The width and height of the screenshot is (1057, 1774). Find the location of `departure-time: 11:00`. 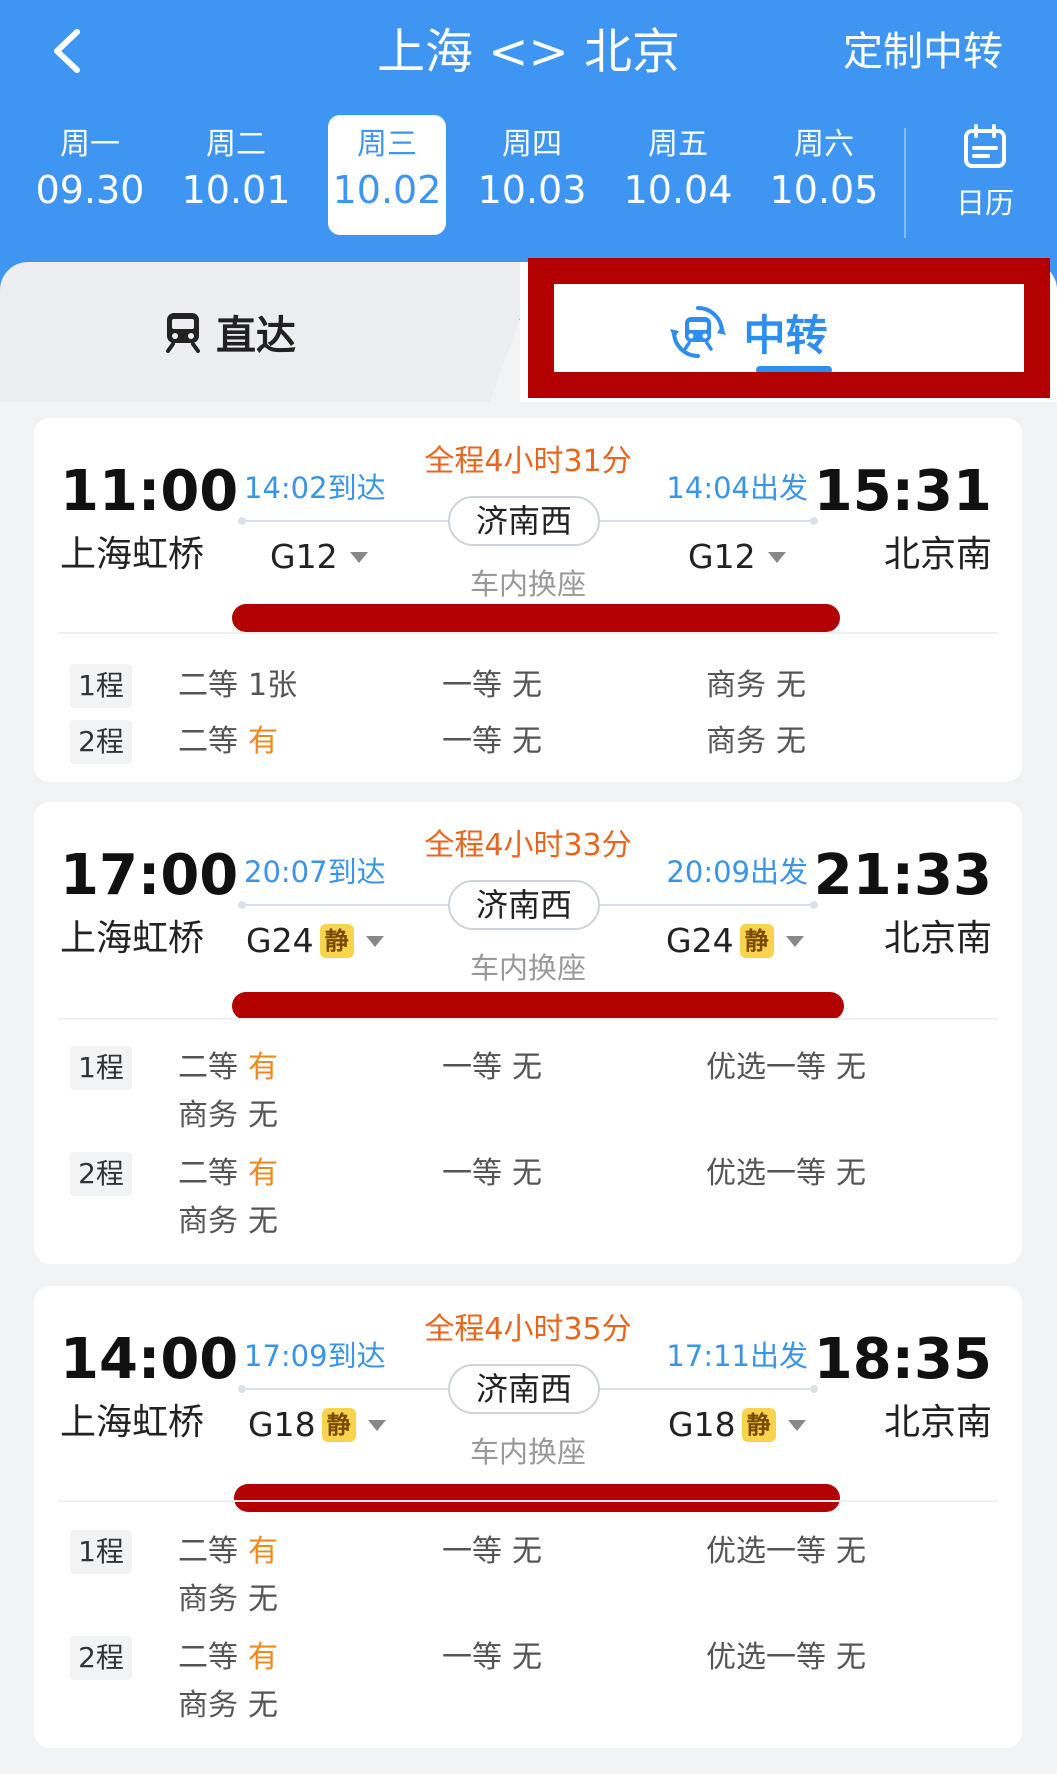

departure-time: 11:00 is located at coordinates (149, 491).